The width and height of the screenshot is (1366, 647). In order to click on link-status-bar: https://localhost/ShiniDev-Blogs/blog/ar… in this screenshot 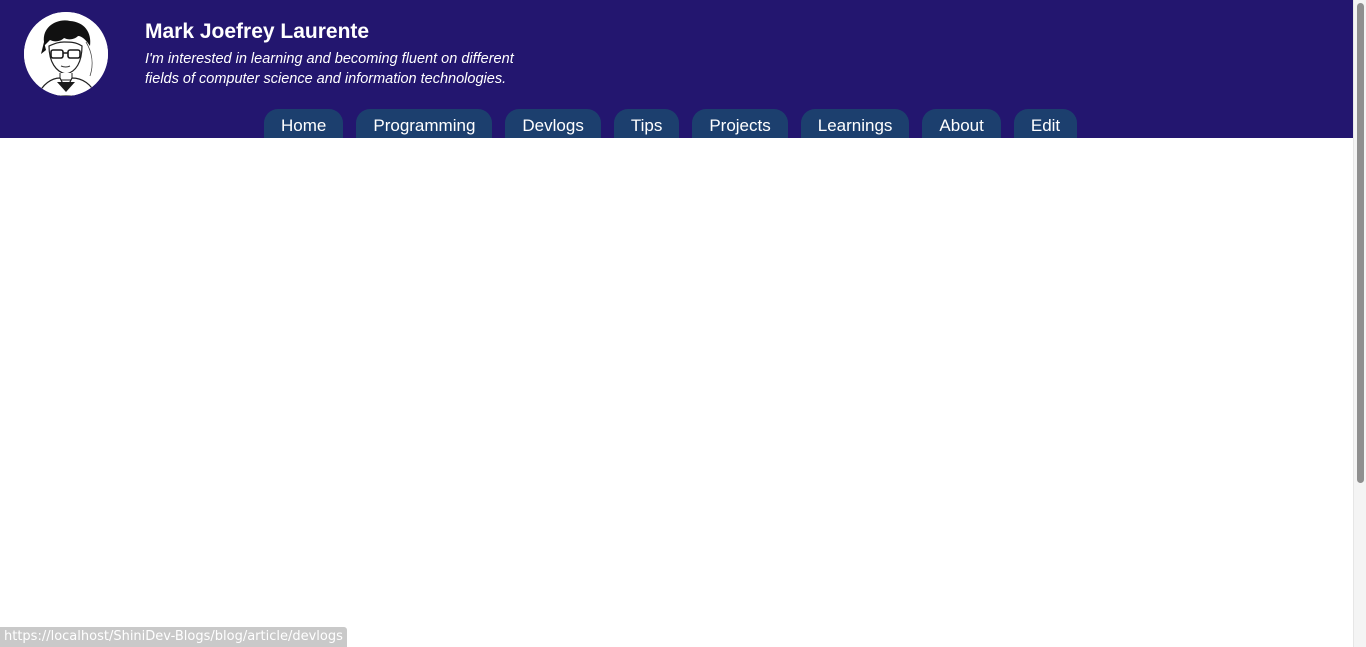, I will do `click(173, 637)`.